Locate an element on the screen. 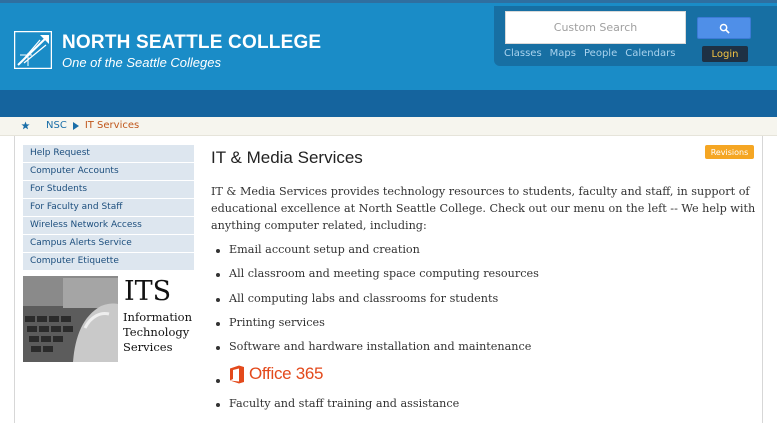 The width and height of the screenshot is (777, 423). office-icon is located at coordinates (237, 374).